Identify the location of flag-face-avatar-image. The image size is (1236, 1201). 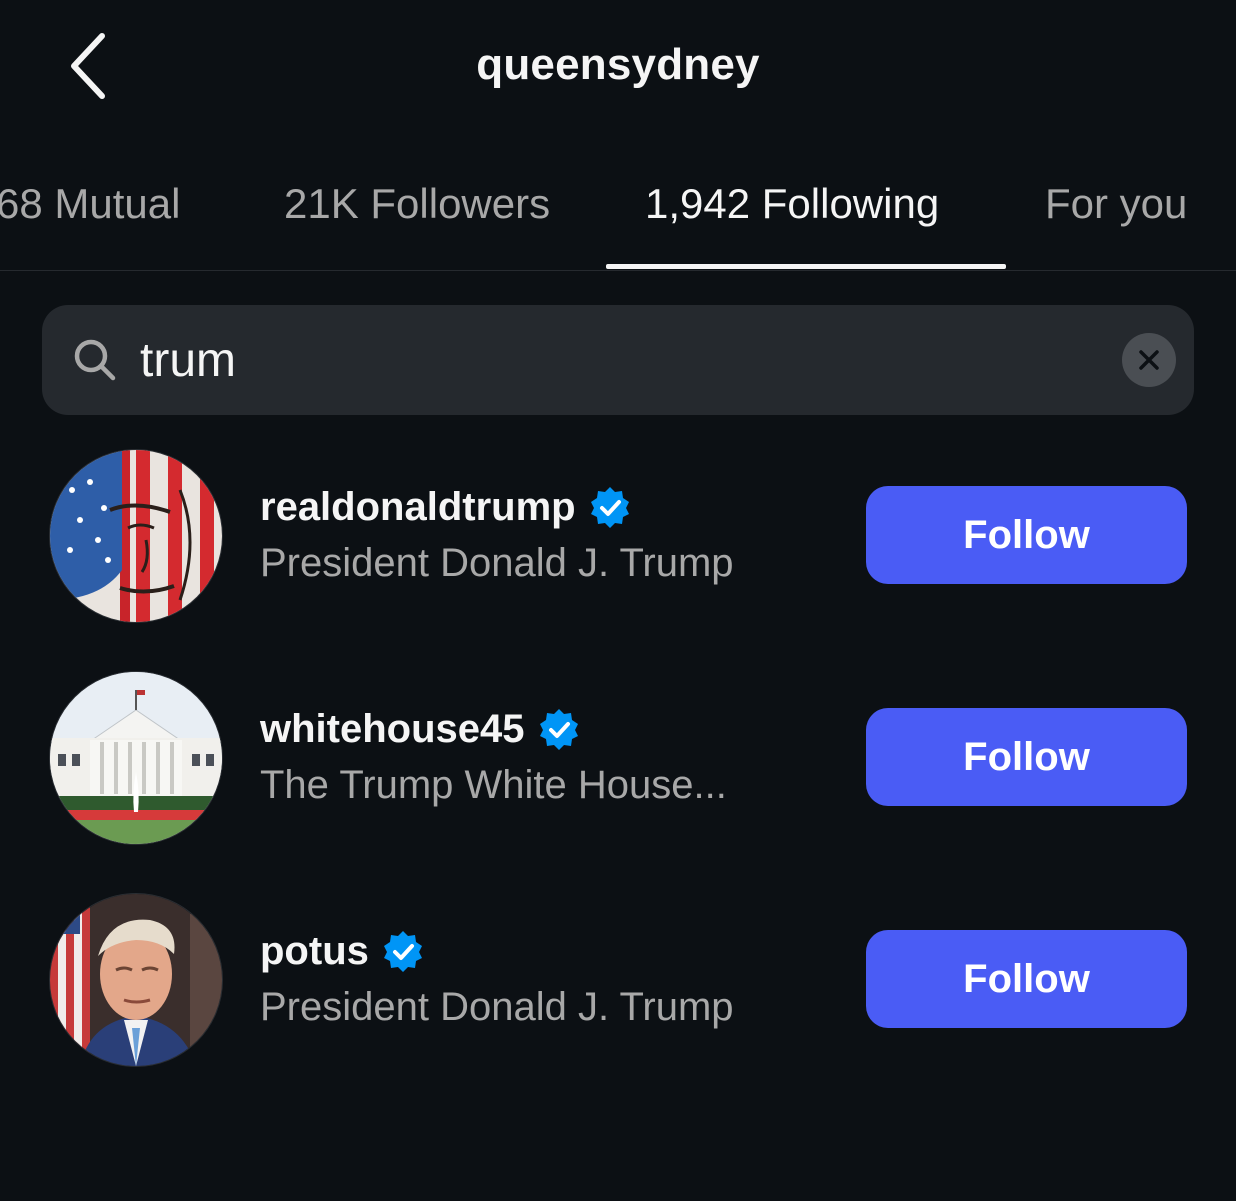
(136, 536).